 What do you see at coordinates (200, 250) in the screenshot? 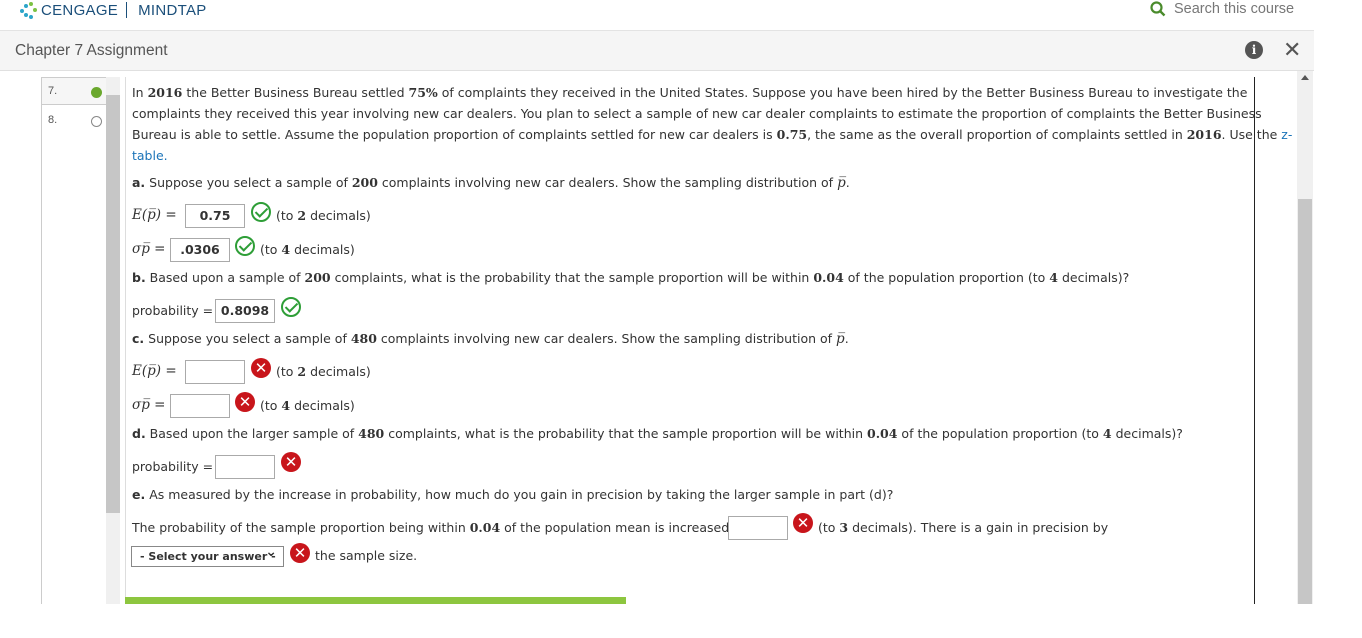
I see `part-a-sigma-input: .0306` at bounding box center [200, 250].